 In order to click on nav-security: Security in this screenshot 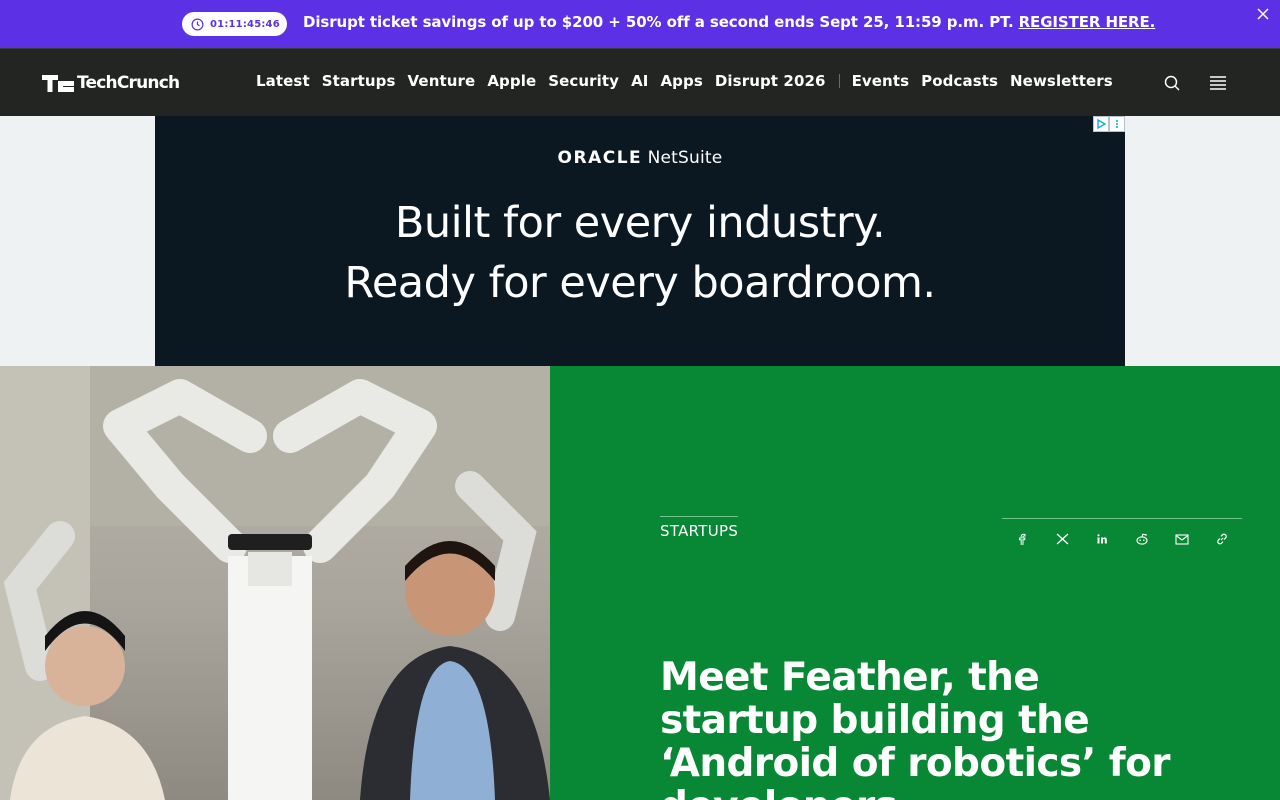, I will do `click(583, 81)`.